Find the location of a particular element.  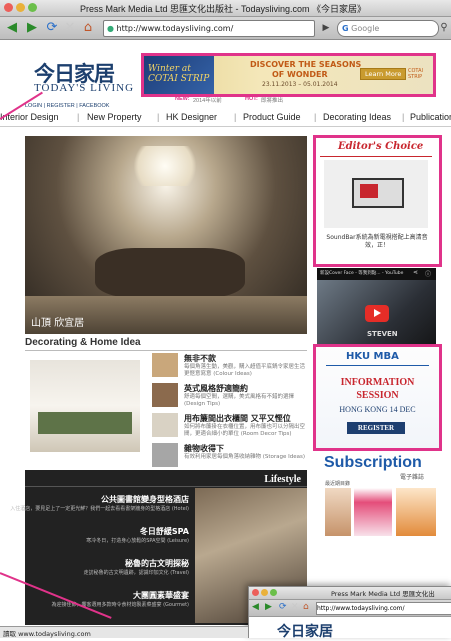

second-home-icon: ⌂ is located at coordinates (306, 607).